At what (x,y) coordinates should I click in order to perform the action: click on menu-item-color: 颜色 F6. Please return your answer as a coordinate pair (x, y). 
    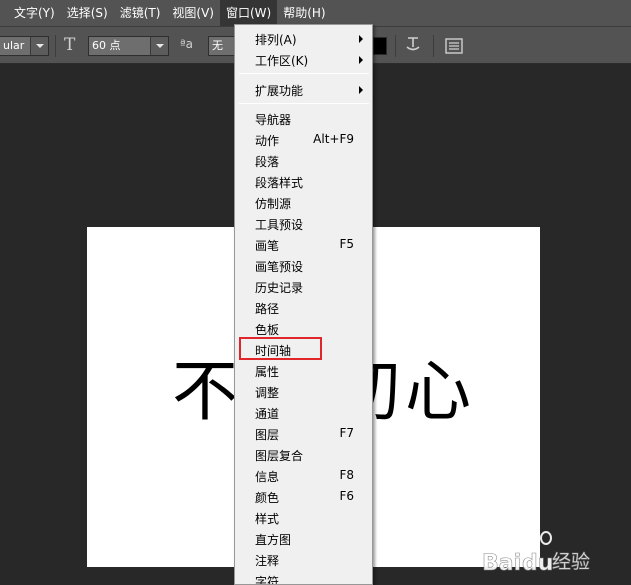
    Looking at the image, I should click on (303, 496).